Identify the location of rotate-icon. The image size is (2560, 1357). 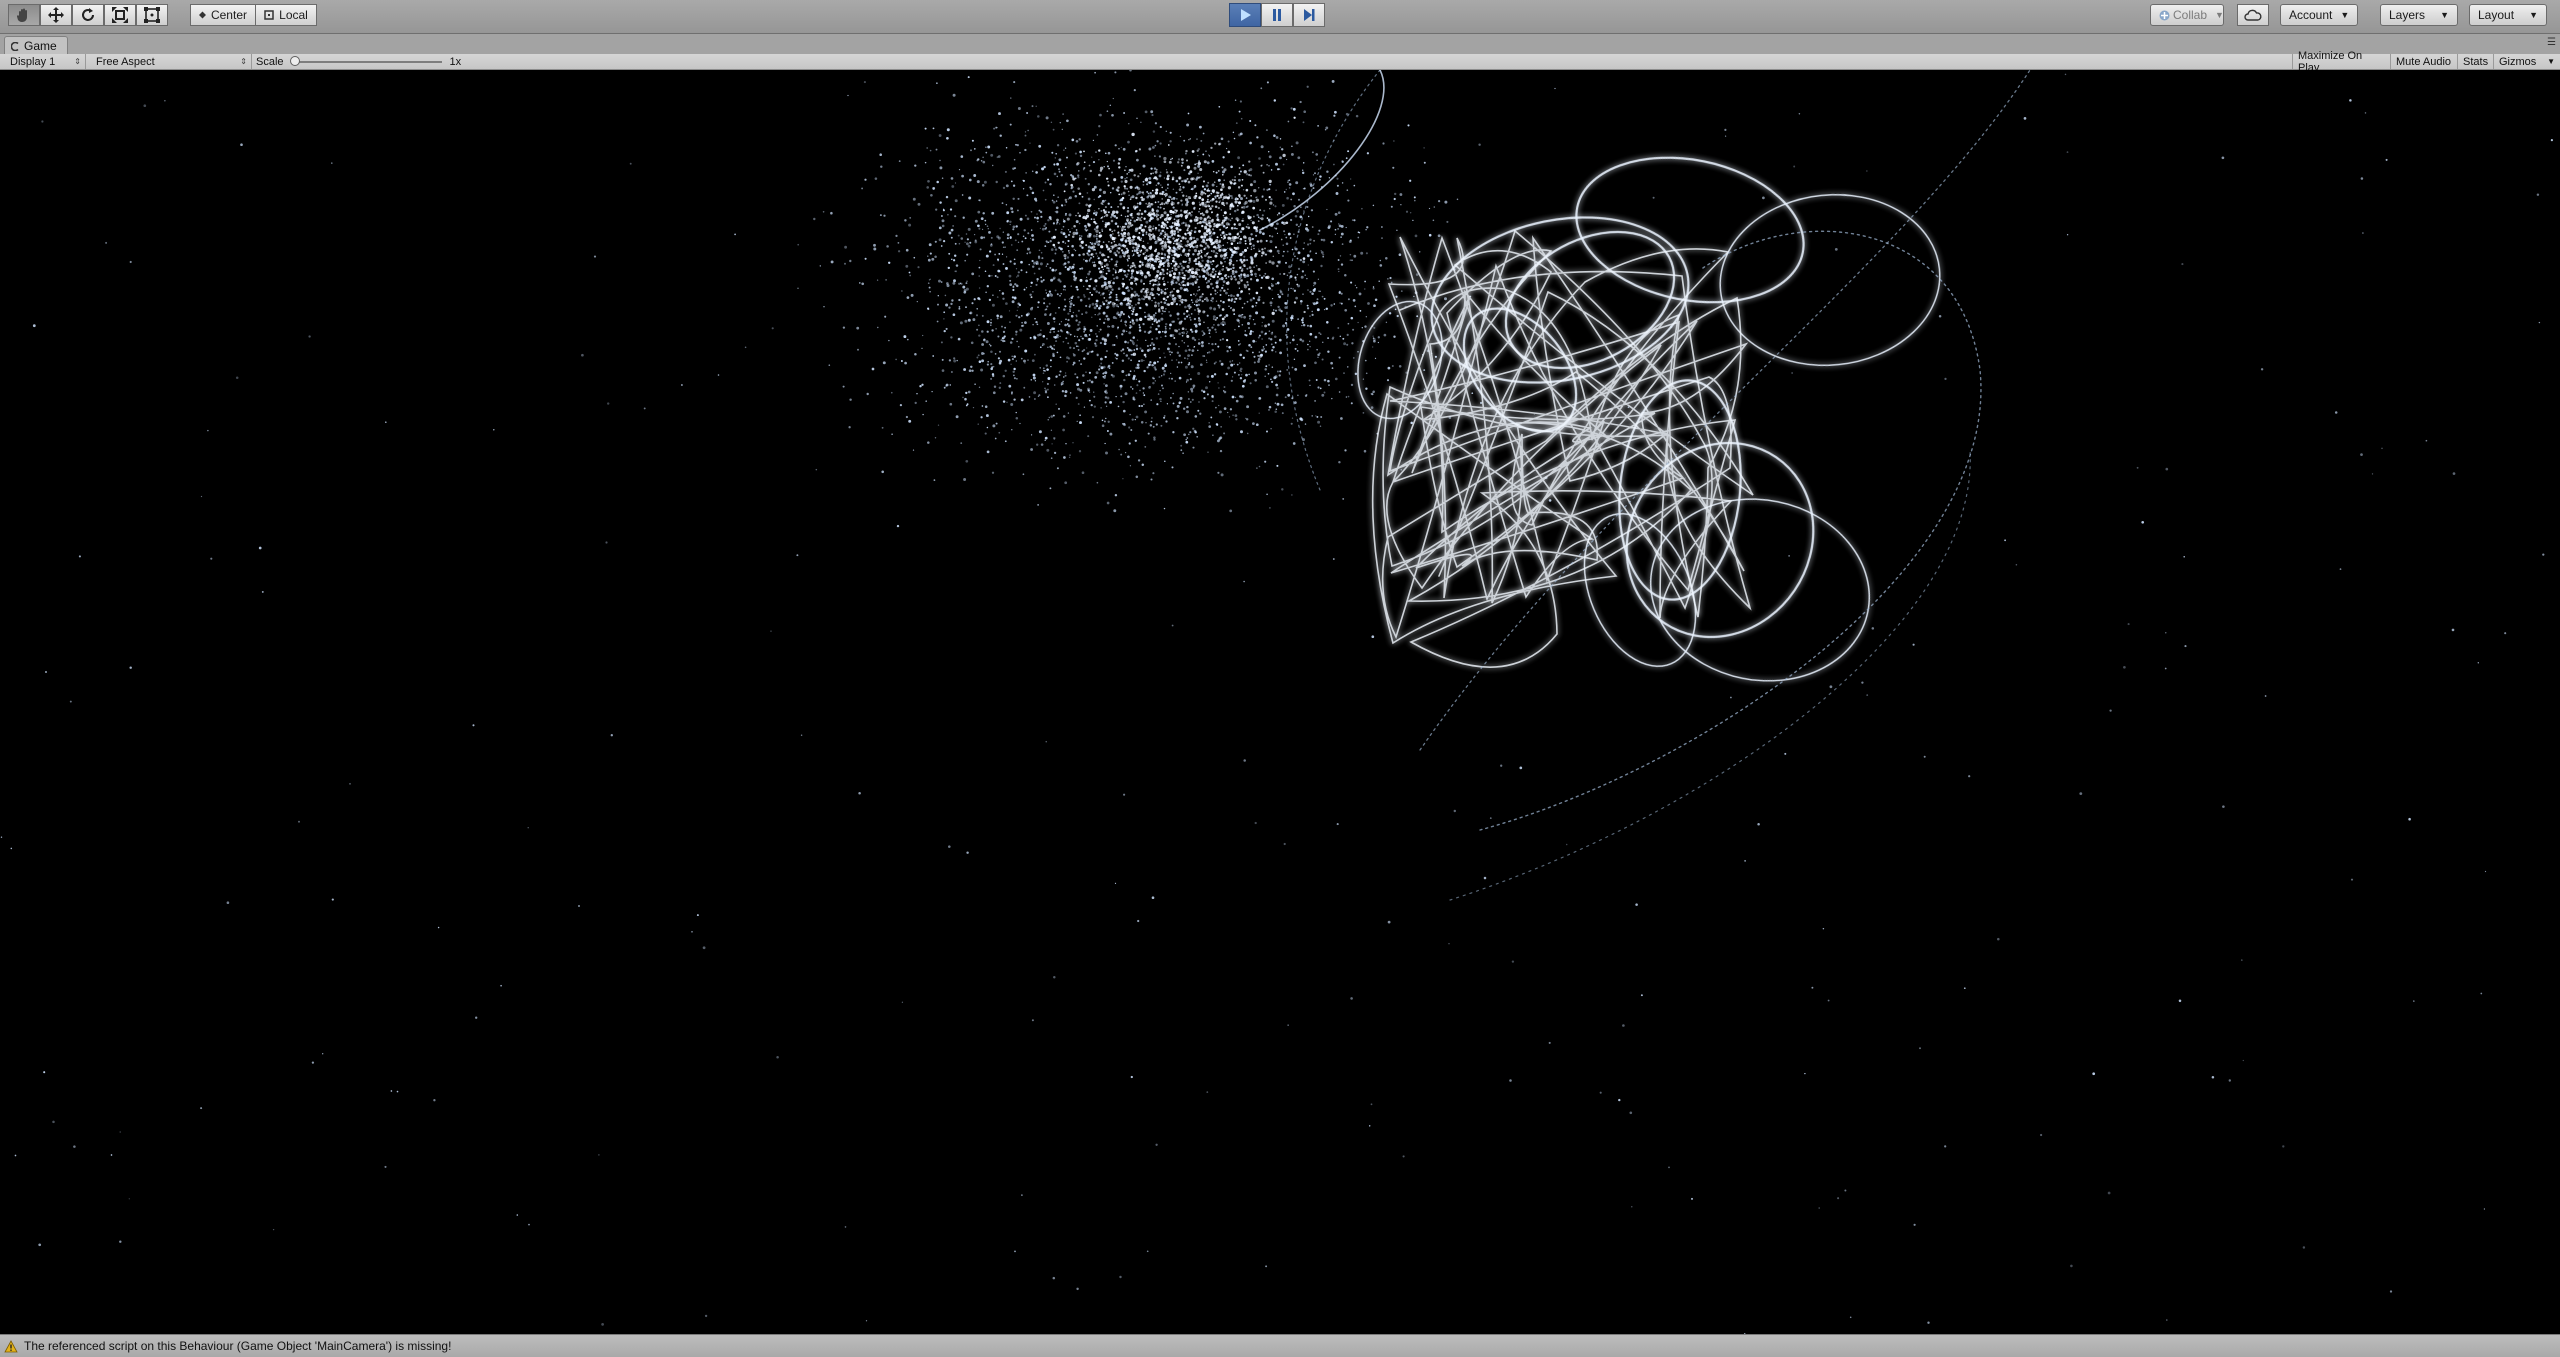
(88, 14).